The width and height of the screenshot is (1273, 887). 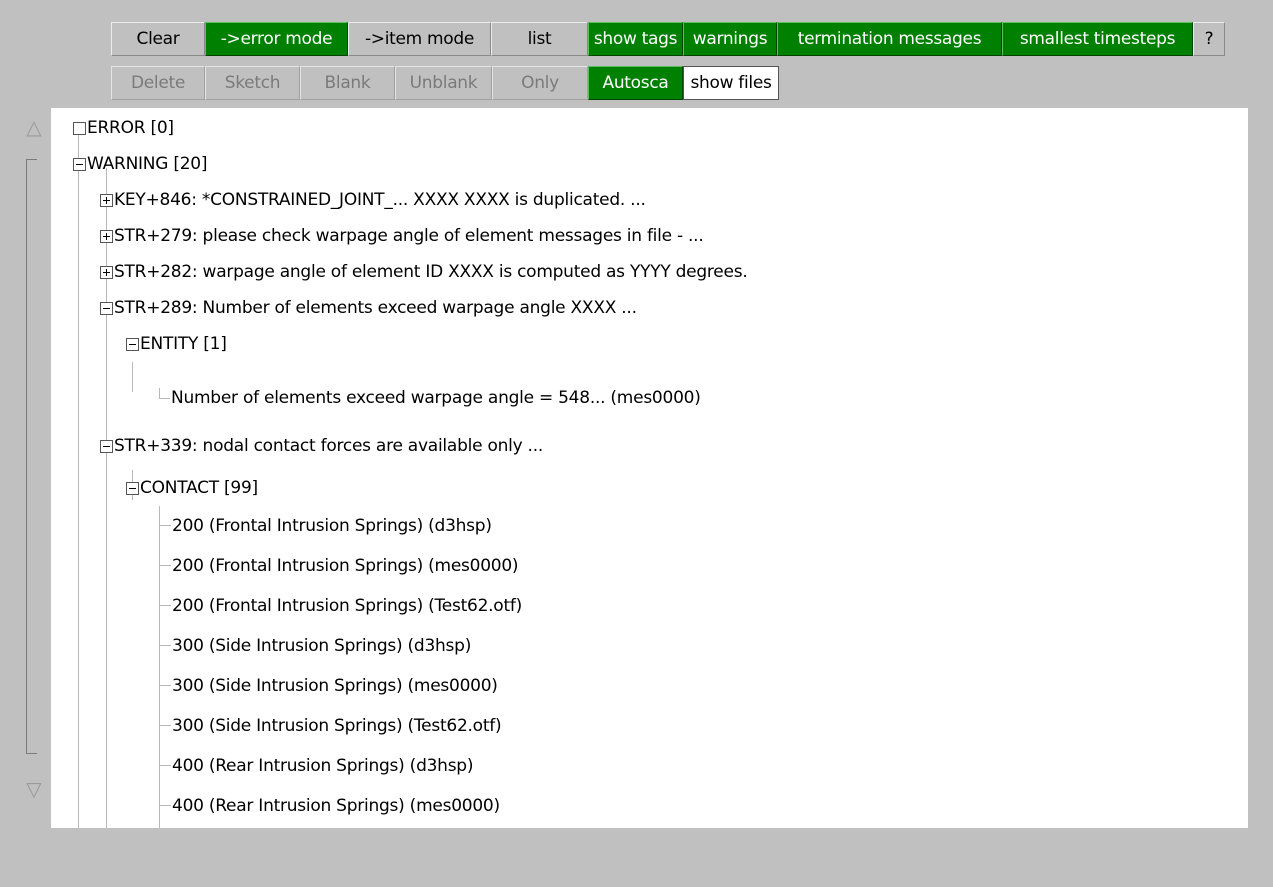 What do you see at coordinates (419, 39) in the screenshot?
I see `item-mode-button: ->item mode` at bounding box center [419, 39].